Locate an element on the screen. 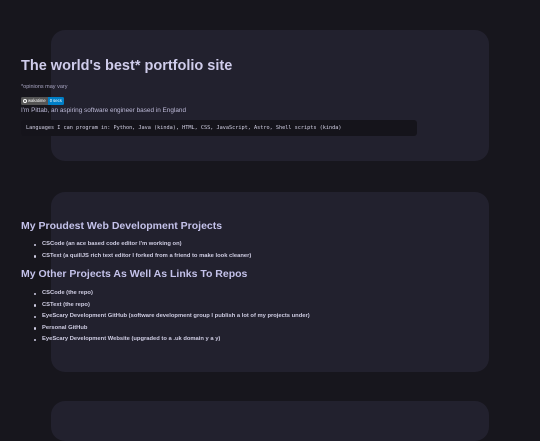 This screenshot has height=441, width=540. disclaimer-text: *opinions may vary is located at coordinates (44, 87).